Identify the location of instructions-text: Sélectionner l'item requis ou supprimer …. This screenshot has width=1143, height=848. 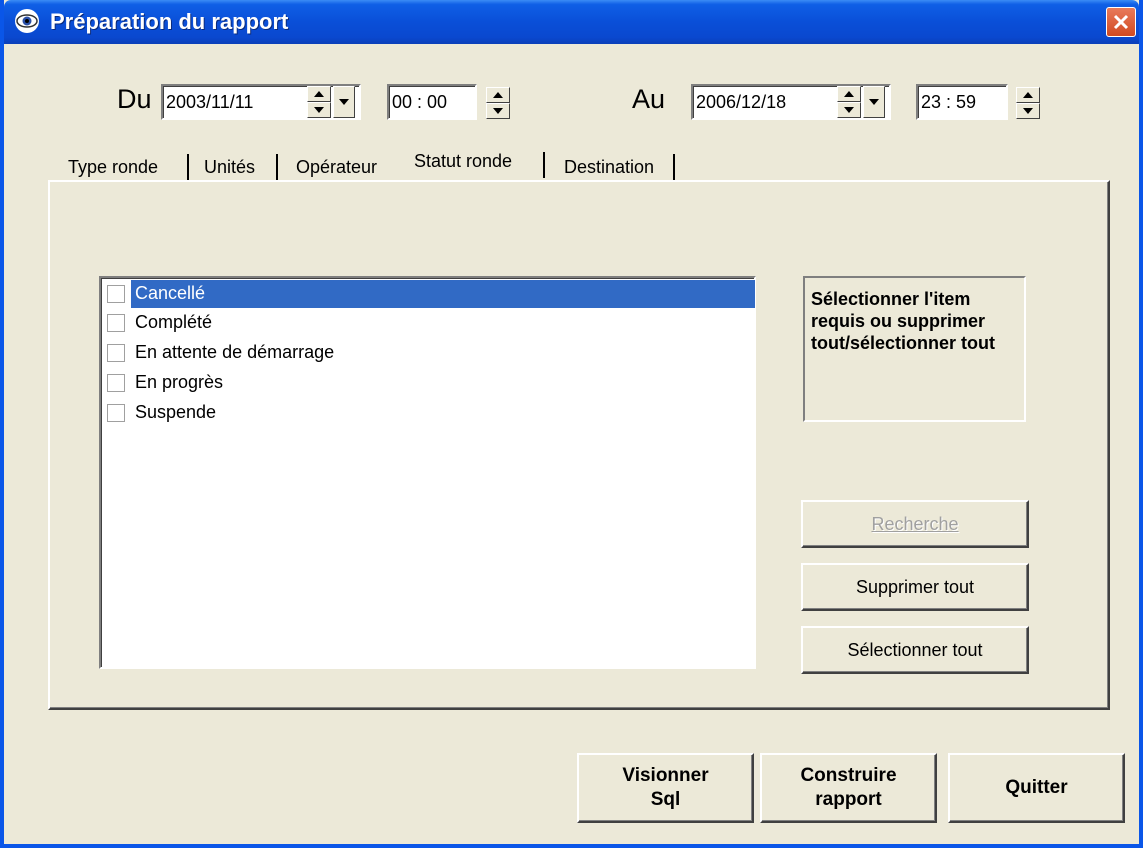
(903, 321).